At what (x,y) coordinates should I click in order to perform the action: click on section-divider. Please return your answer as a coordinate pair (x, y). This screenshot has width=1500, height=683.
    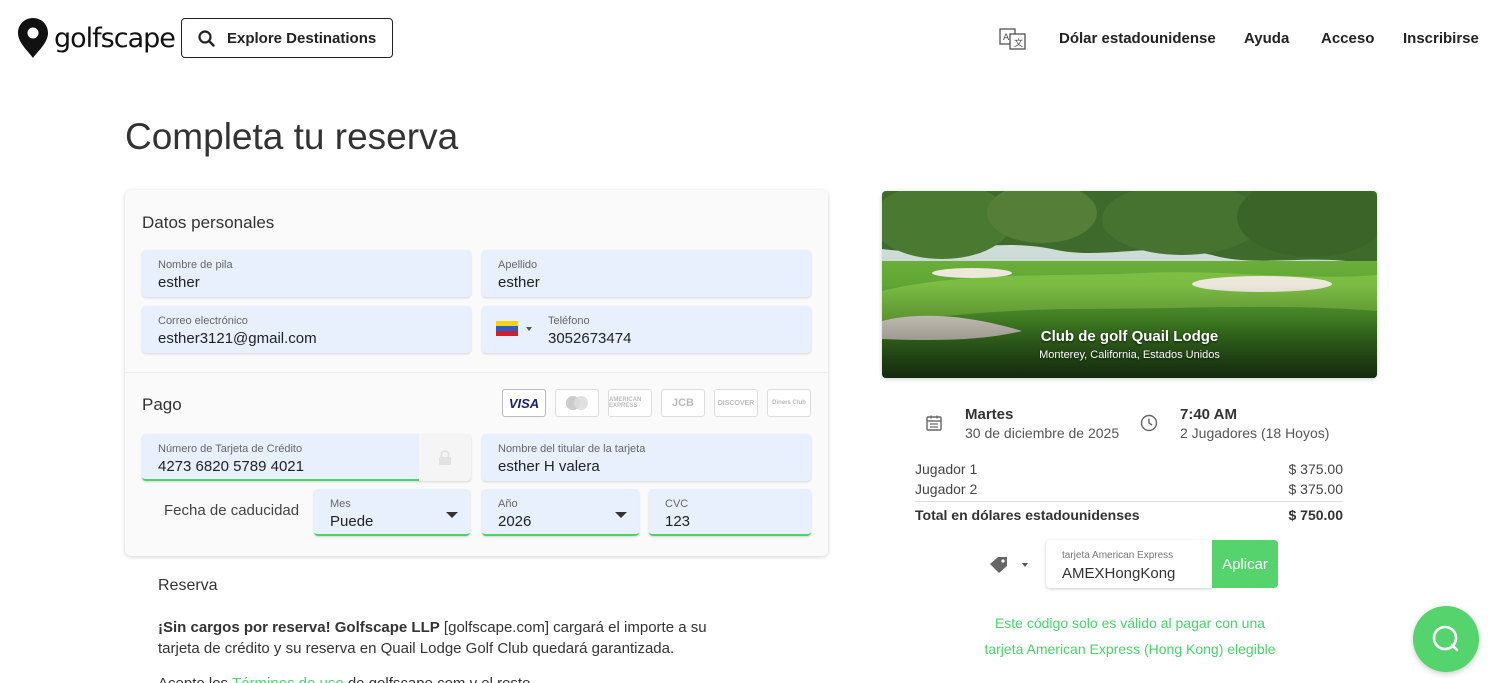
    Looking at the image, I should click on (476, 372).